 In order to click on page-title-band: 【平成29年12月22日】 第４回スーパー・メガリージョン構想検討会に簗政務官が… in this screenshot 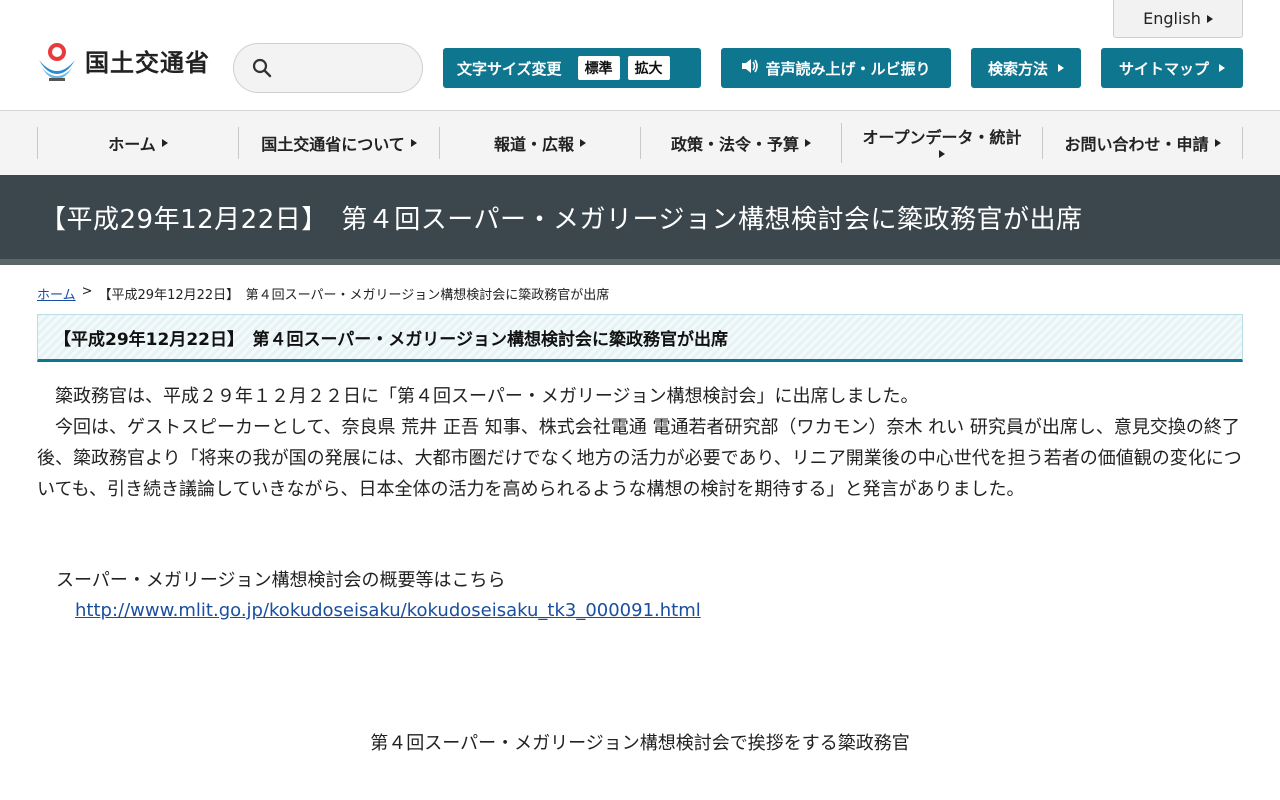, I will do `click(640, 220)`.